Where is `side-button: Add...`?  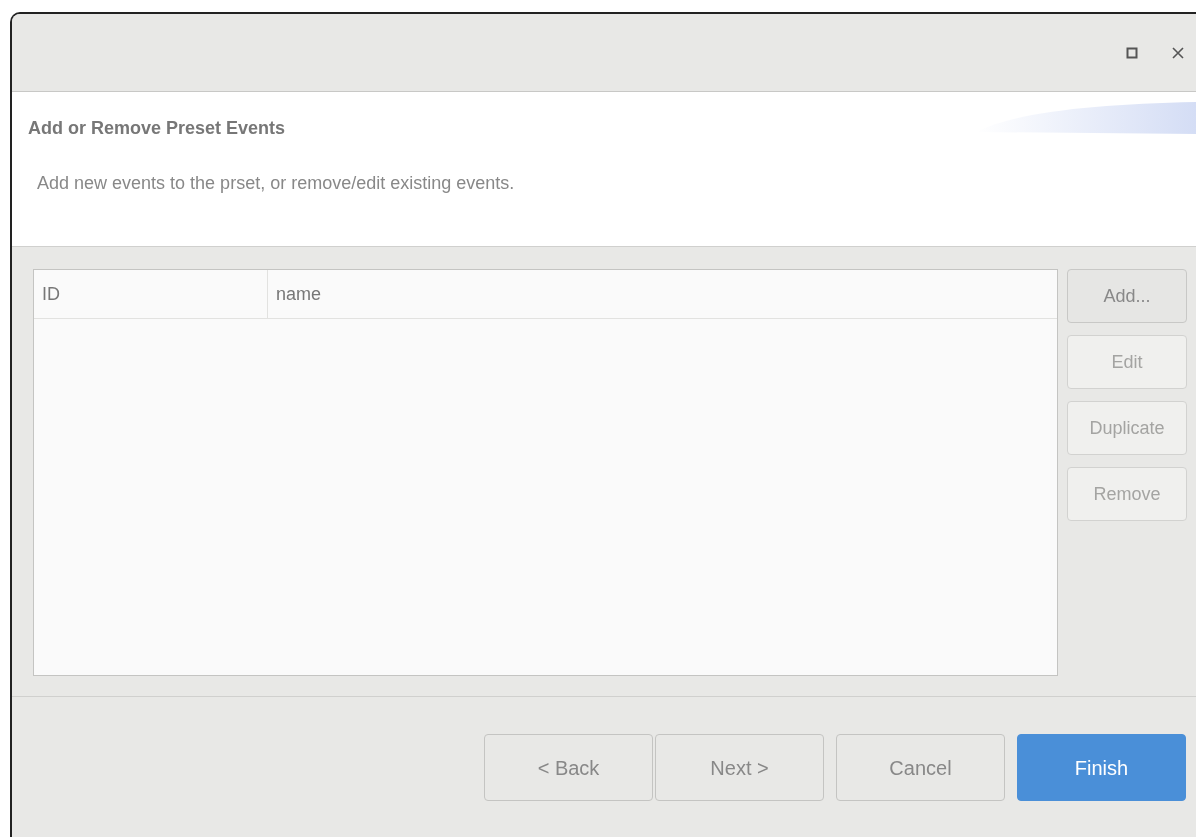 side-button: Add... is located at coordinates (1127, 296).